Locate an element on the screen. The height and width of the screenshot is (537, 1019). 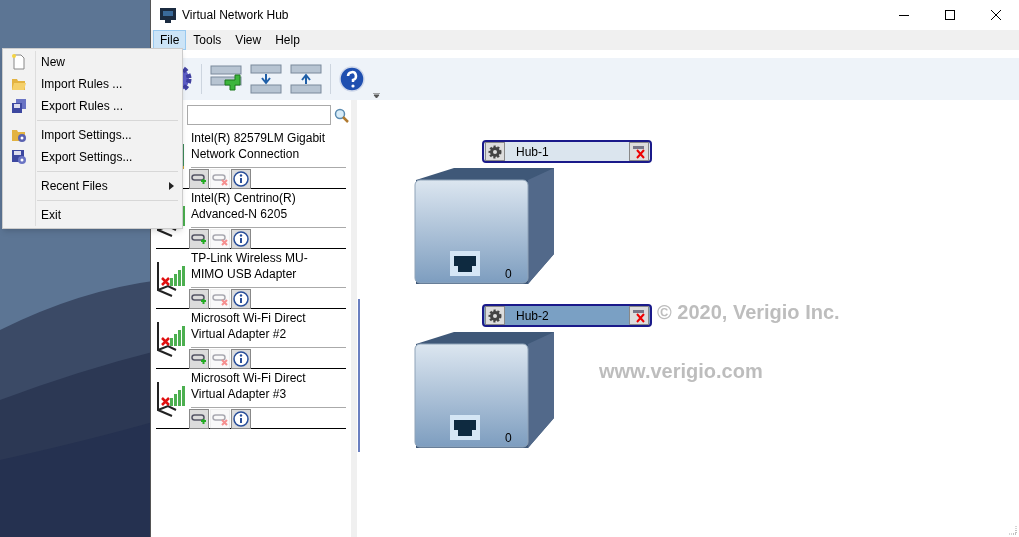
menu-item: Exit is located at coordinates (92, 215).